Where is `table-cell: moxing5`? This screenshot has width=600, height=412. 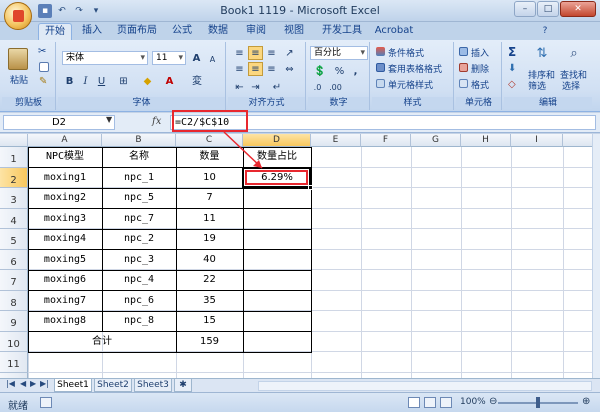 table-cell: moxing5 is located at coordinates (65, 260).